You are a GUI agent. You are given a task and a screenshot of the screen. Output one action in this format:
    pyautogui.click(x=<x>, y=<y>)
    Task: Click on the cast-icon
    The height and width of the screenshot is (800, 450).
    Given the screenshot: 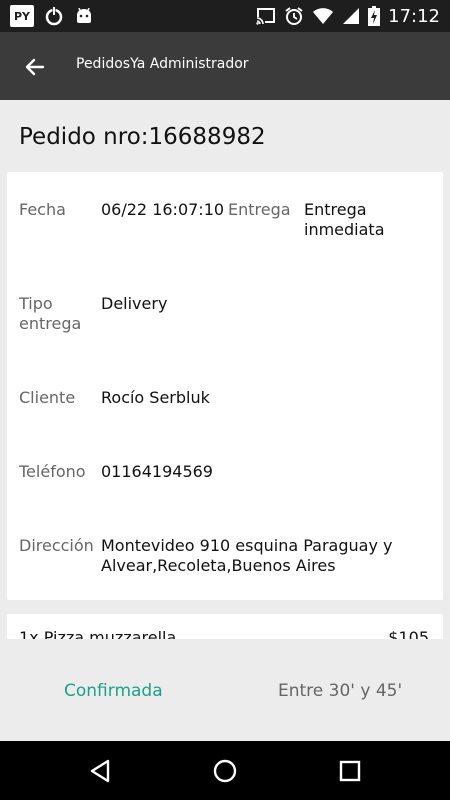 What is the action you would take?
    pyautogui.click(x=266, y=16)
    